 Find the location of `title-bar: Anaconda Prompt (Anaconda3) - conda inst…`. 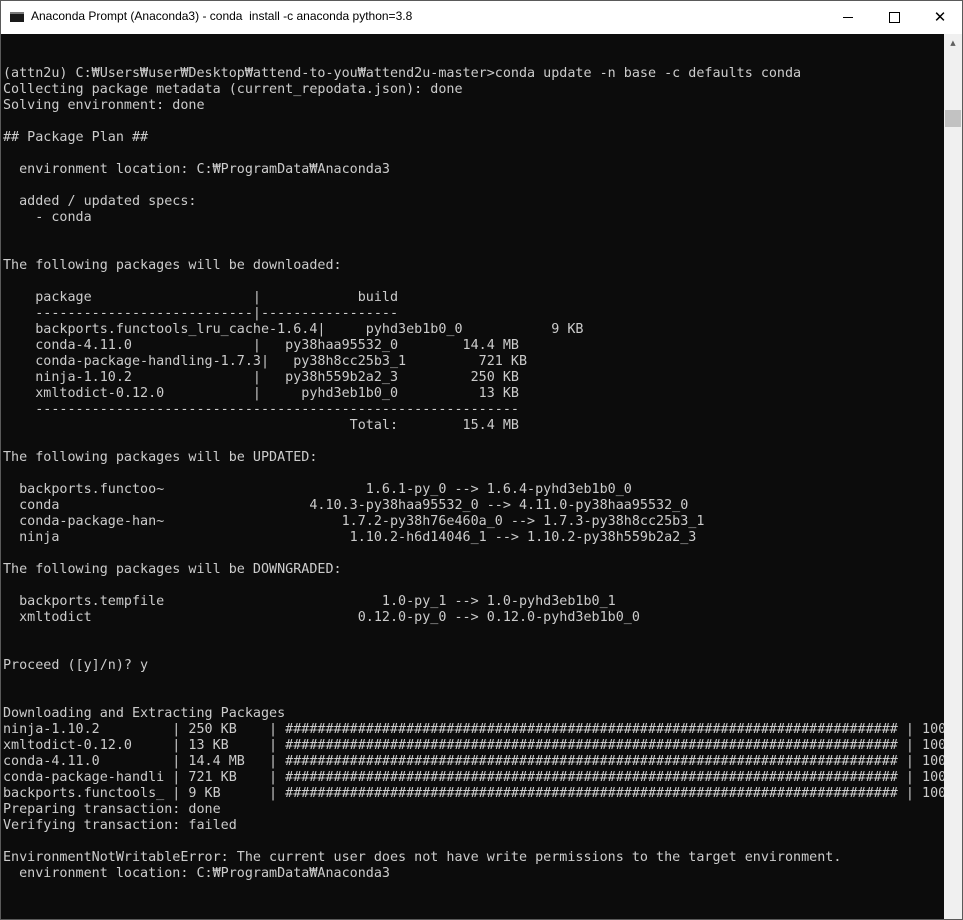

title-bar: Anaconda Prompt (Anaconda3) - conda inst… is located at coordinates (481, 17).